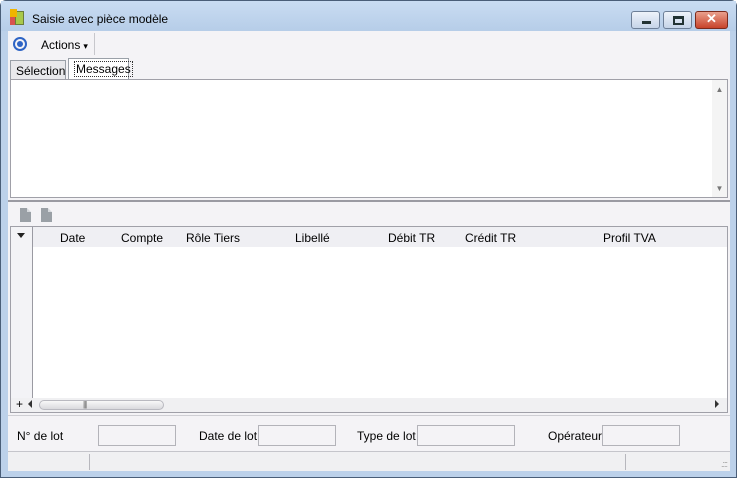 The height and width of the screenshot is (478, 737). I want to click on column-header-compte: Compte, so click(142, 238).